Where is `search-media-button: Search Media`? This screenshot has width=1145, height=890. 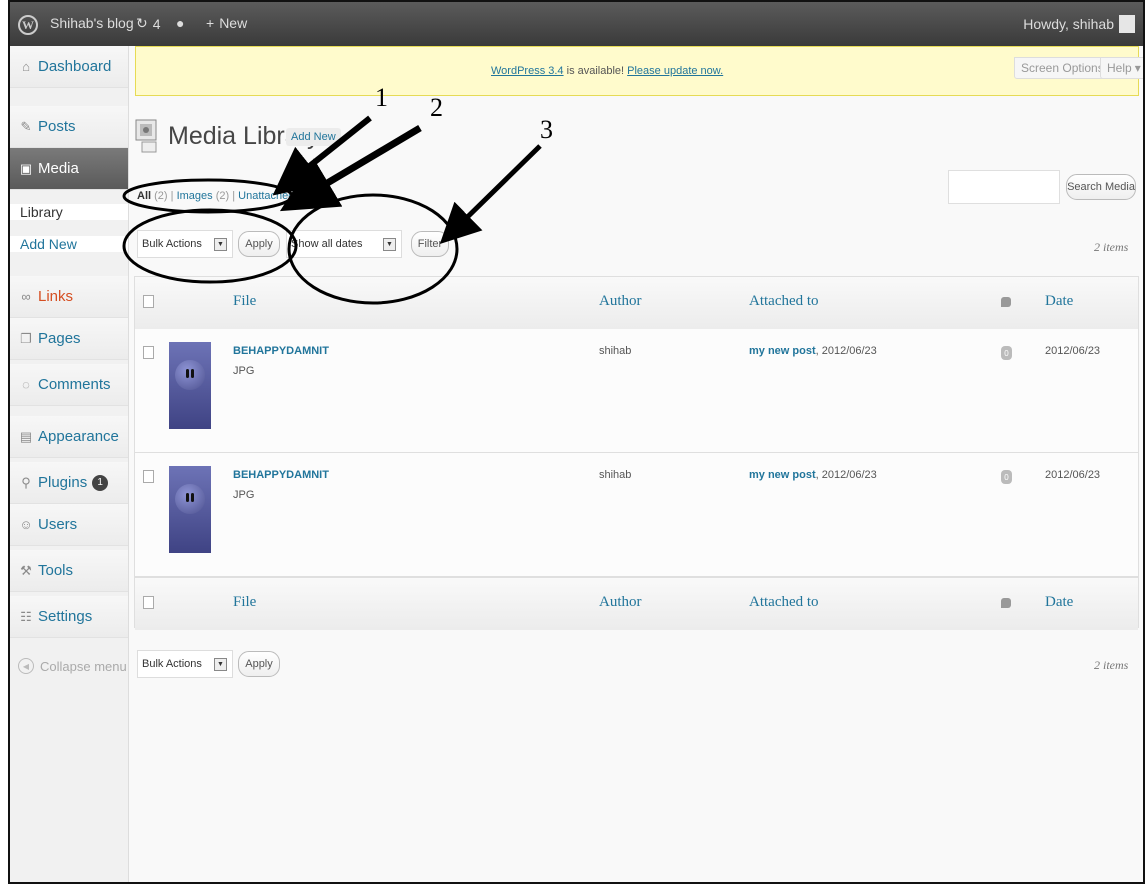 search-media-button: Search Media is located at coordinates (1101, 187).